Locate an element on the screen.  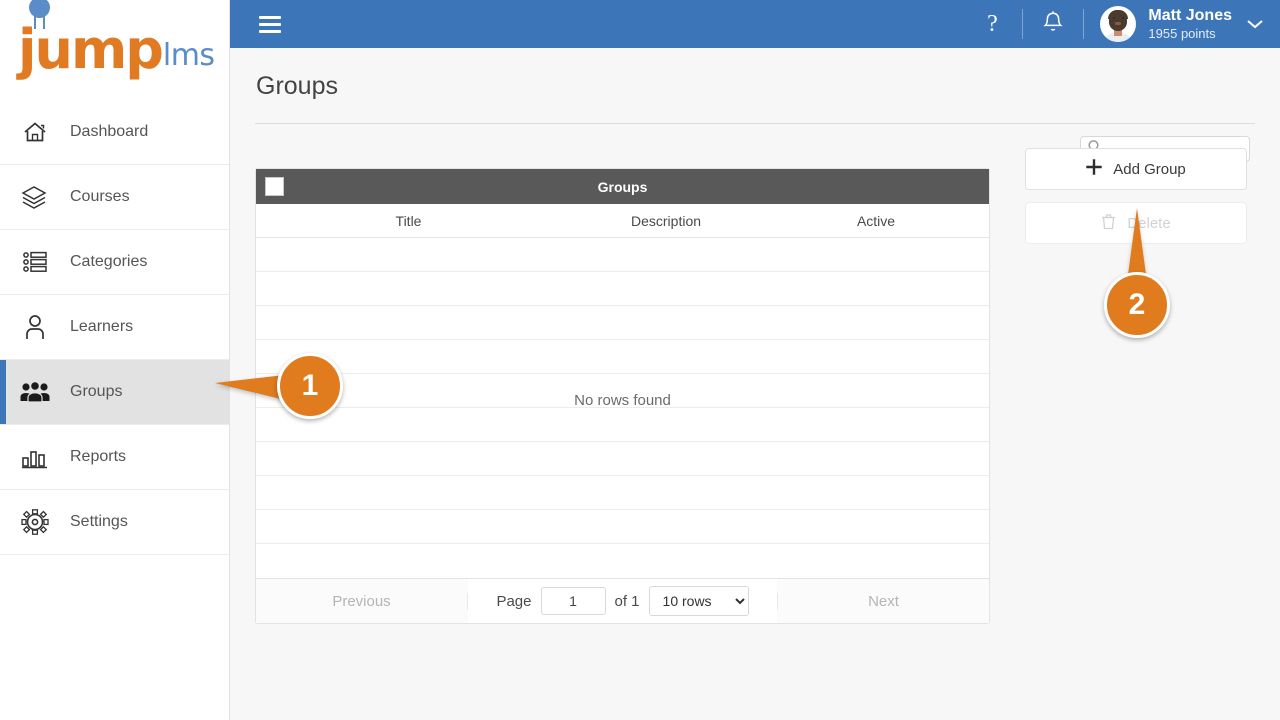
page-number-input is located at coordinates (573, 601).